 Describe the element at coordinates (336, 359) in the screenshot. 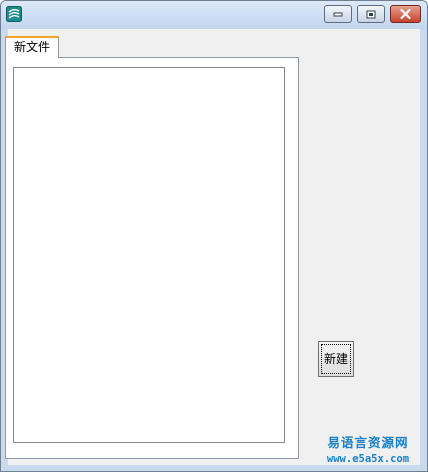

I see `new-button: 新建` at that location.